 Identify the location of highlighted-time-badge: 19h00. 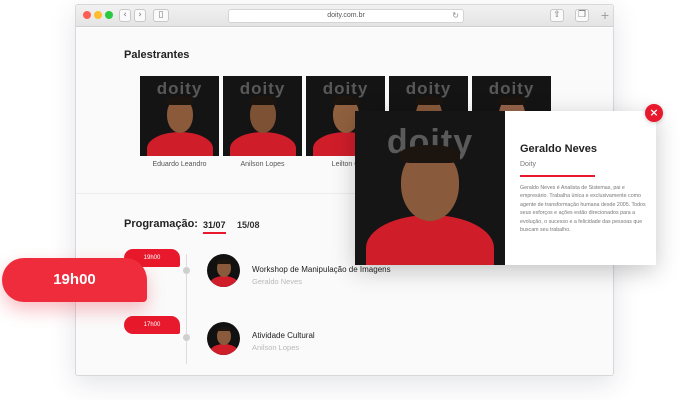
(74, 280).